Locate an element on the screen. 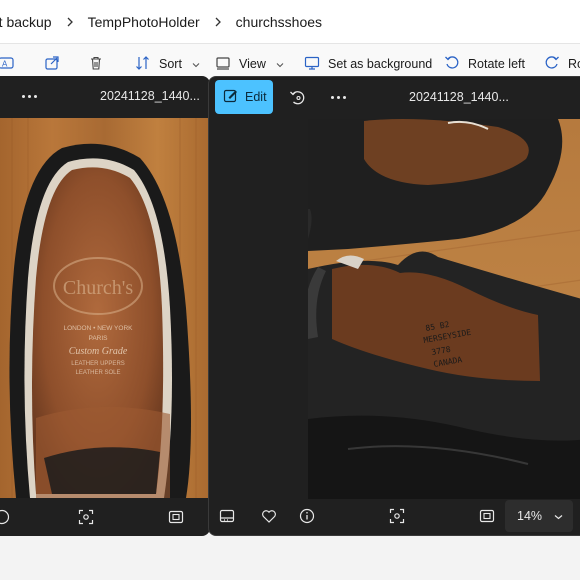 The height and width of the screenshot is (580, 580). breadcrumb-item-backup: rt backup is located at coordinates (29, 22).